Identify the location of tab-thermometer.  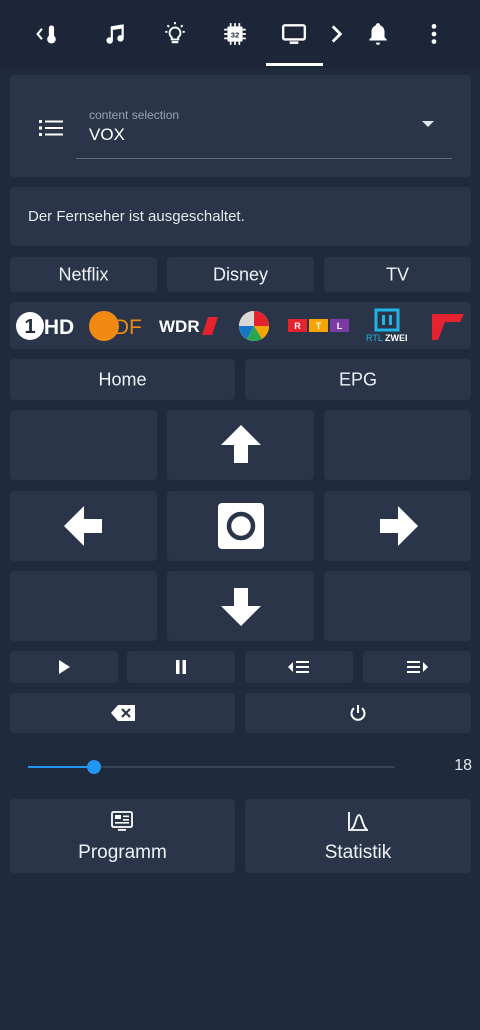
(48, 34).